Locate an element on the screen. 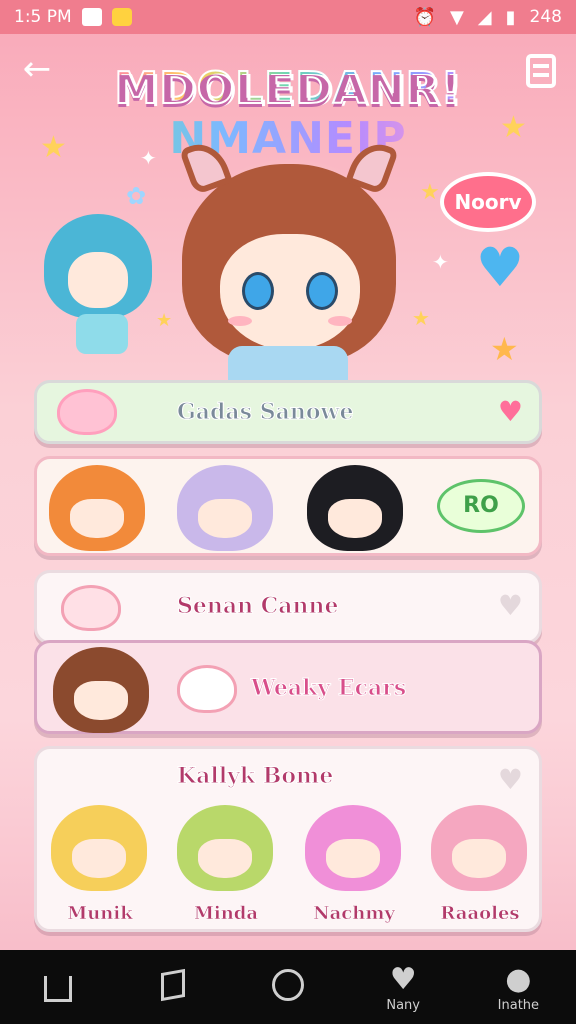  nav-item-inathe: ● Inathe is located at coordinates (518, 987).